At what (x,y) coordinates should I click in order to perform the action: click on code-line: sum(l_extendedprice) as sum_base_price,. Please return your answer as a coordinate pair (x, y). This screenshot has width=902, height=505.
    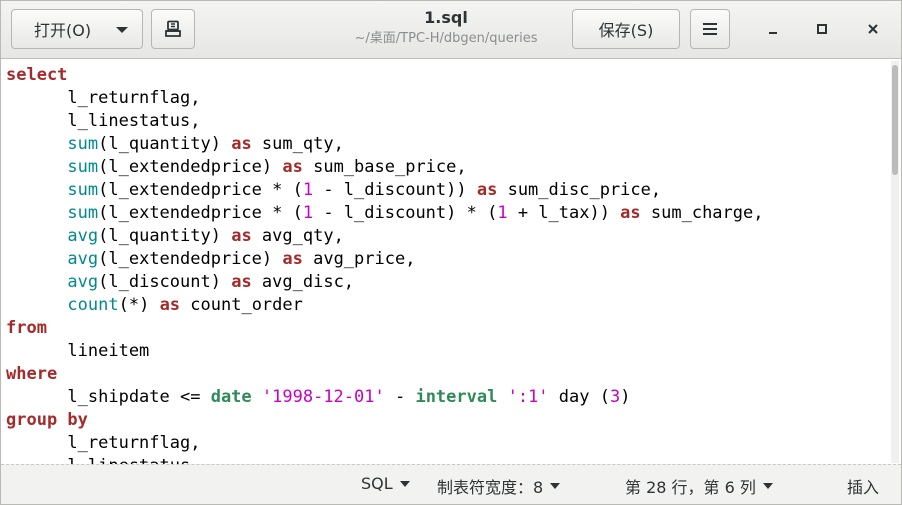
    Looking at the image, I should click on (447, 167).